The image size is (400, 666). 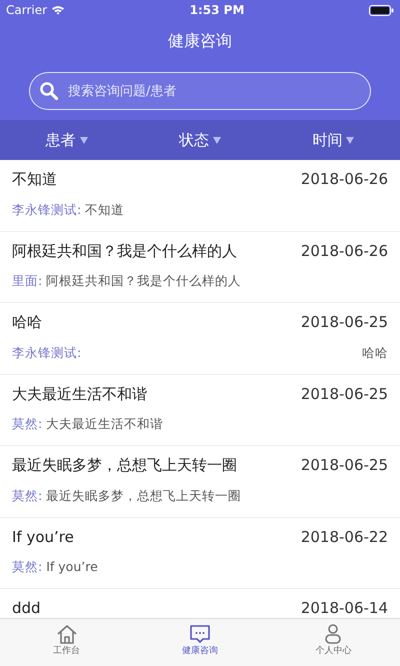 I want to click on message-preview: 不知道, so click(x=104, y=209).